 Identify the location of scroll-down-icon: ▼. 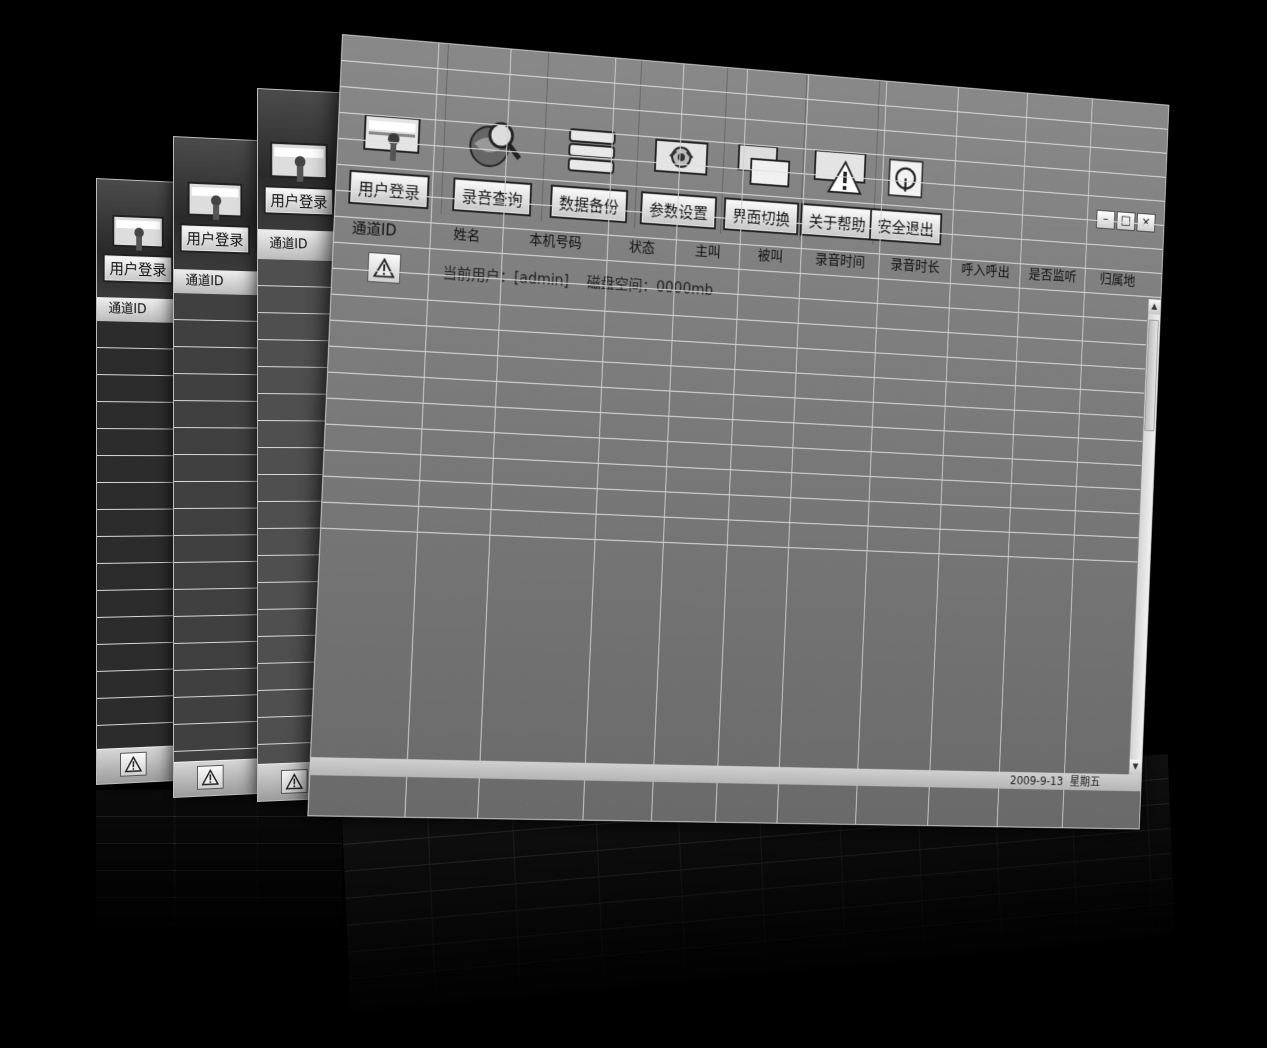
(1135, 767).